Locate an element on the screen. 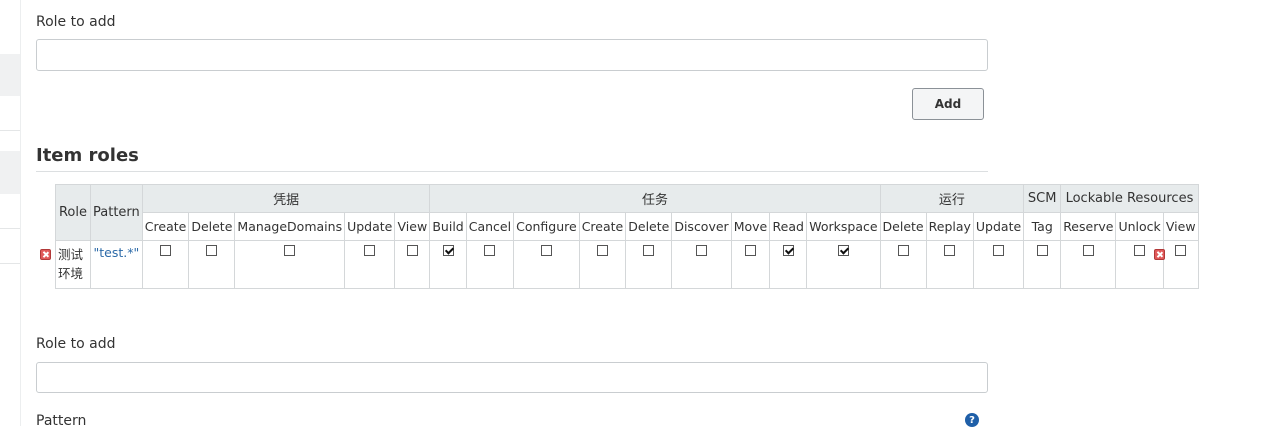 This screenshot has height=429, width=1264. help-icon: ? is located at coordinates (972, 420).